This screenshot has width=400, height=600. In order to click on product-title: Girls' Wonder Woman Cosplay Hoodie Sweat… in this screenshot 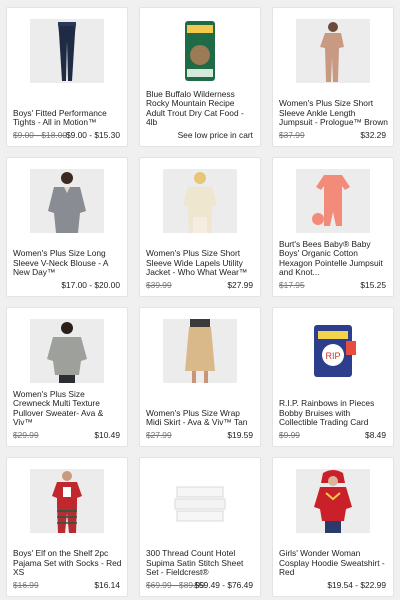, I will do `click(333, 563)`.